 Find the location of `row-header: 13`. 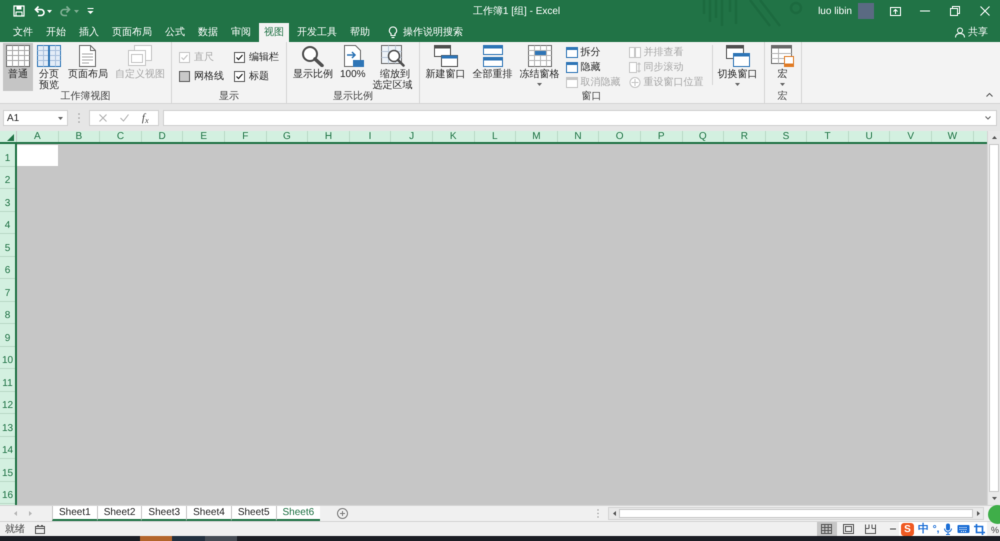

row-header: 13 is located at coordinates (7, 425).